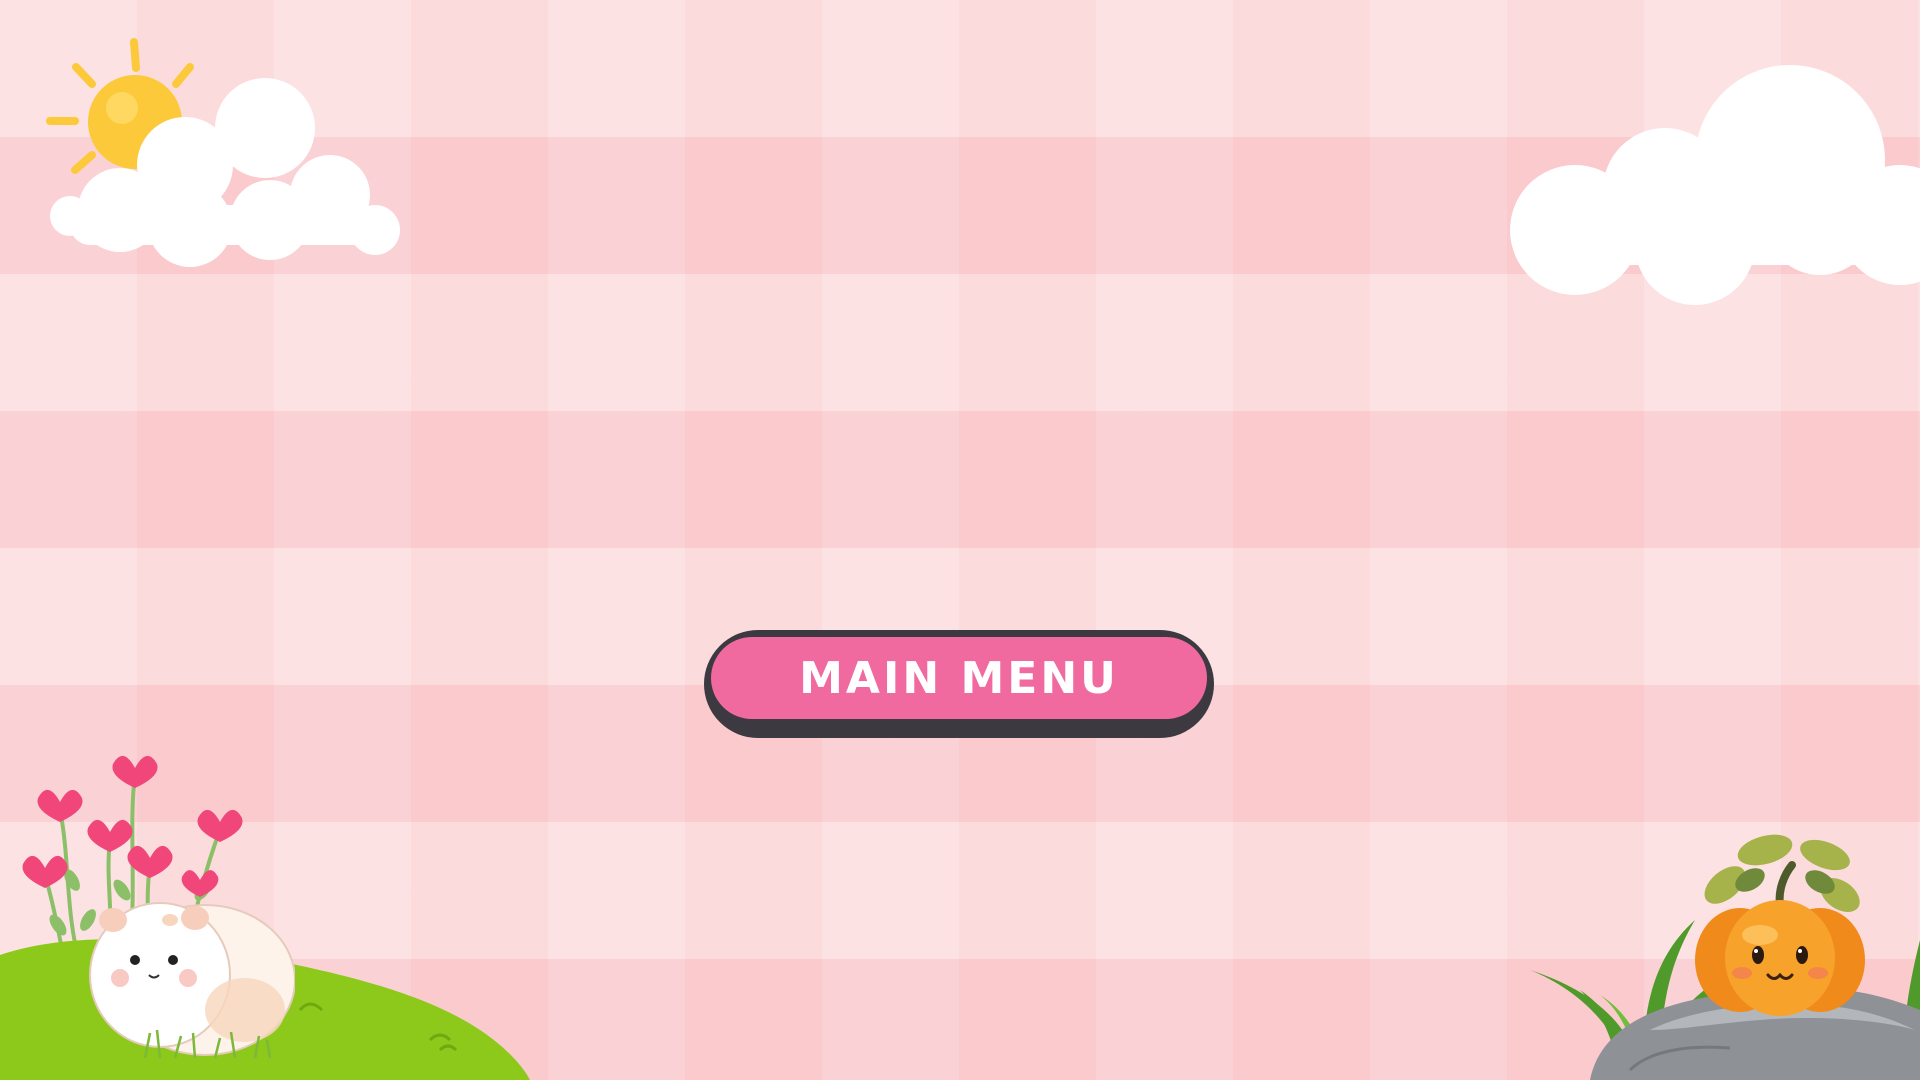  Describe the element at coordinates (1715, 185) in the screenshot. I see `cloud-icon` at that location.